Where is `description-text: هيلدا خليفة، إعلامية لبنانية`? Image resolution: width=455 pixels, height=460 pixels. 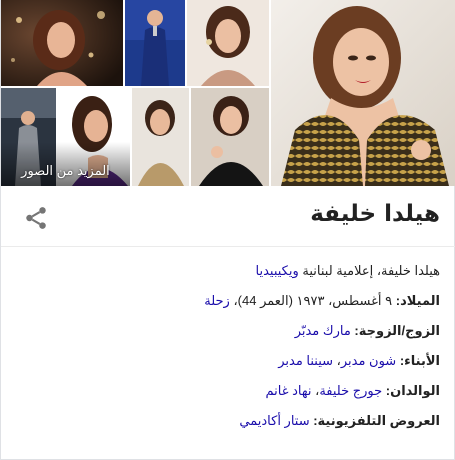 description-text: هيلدا خليفة، إعلامية لبنانية is located at coordinates (369, 270).